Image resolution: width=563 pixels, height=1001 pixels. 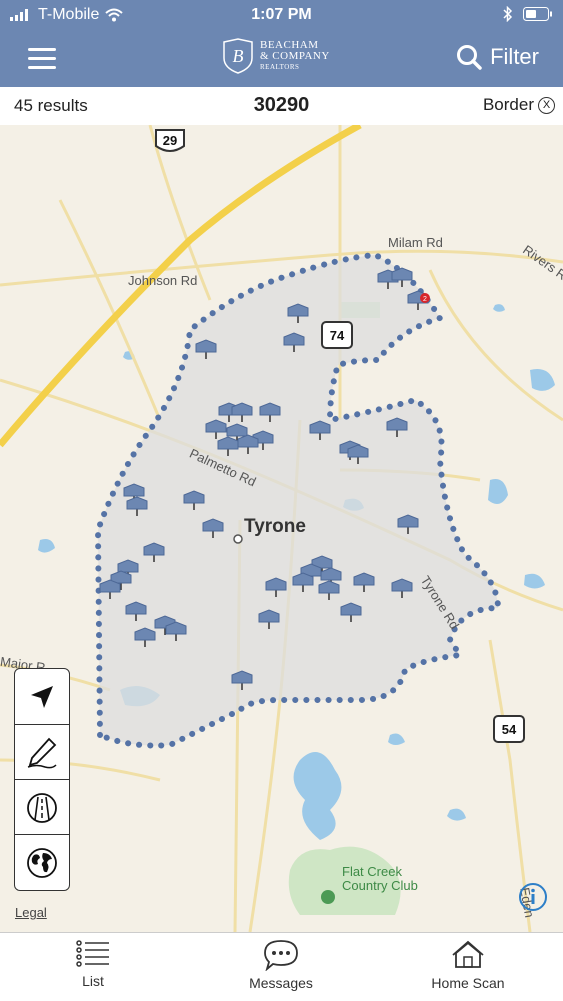 I want to click on road-icon, so click(x=42, y=807).